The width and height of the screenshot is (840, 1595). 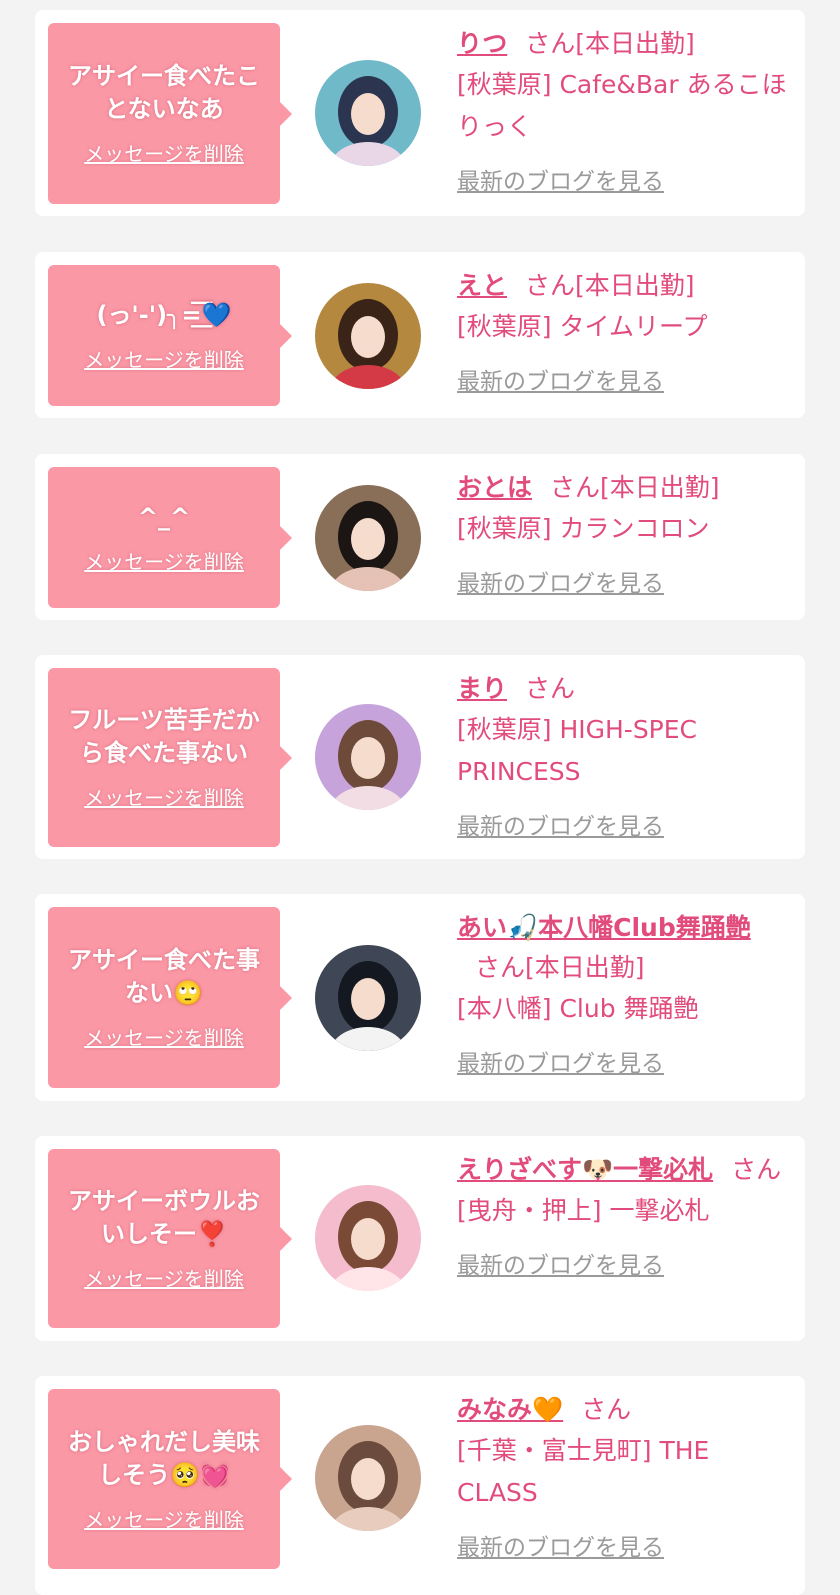 What do you see at coordinates (164, 736) in the screenshot?
I see `message-text: フルーツ苦手だから食べた事ない` at bounding box center [164, 736].